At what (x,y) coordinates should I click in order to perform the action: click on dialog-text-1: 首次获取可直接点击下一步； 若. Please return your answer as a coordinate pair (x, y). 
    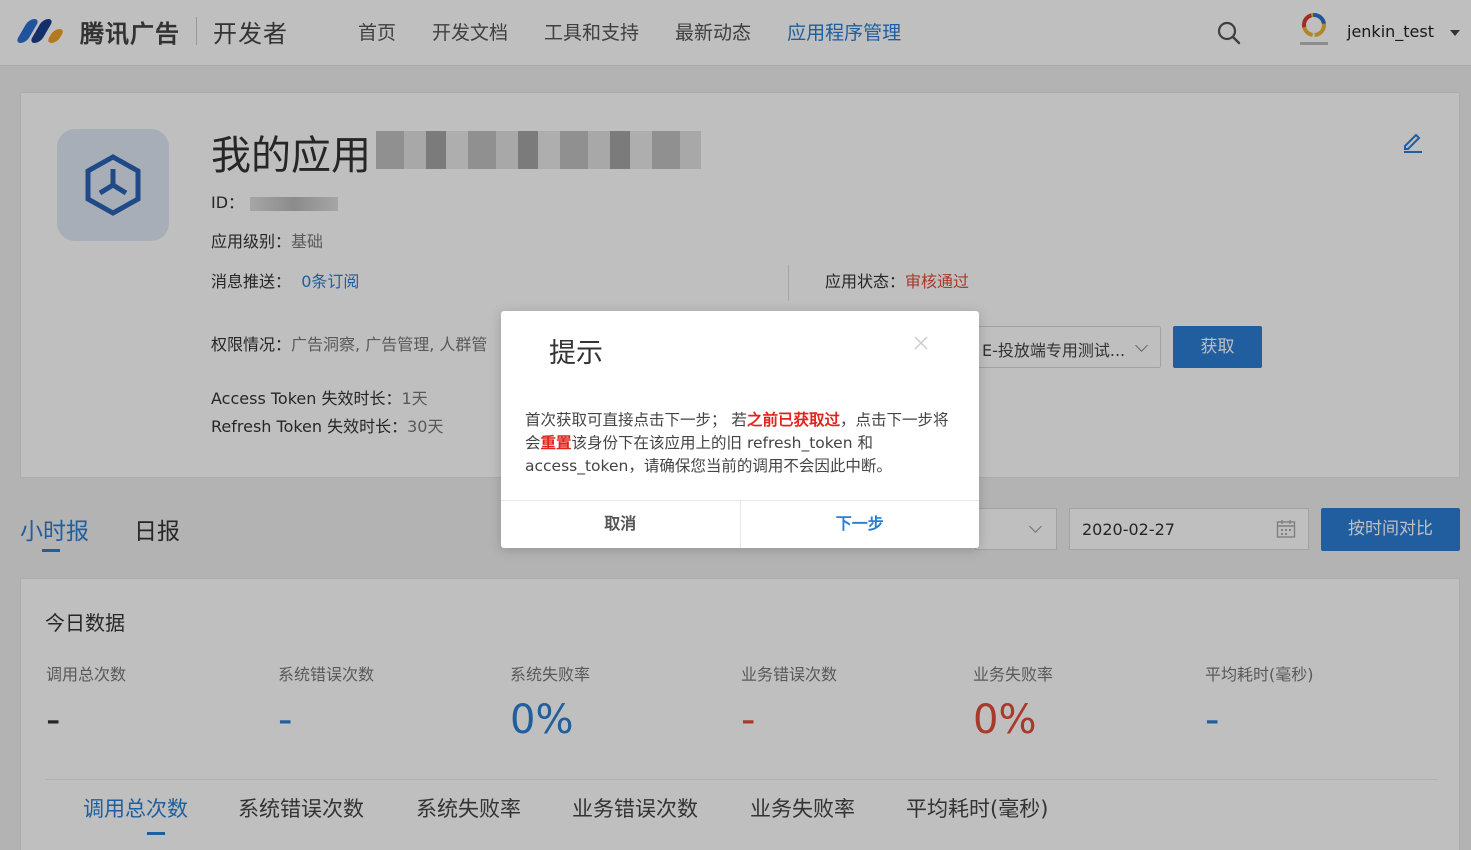
    Looking at the image, I should click on (636, 420).